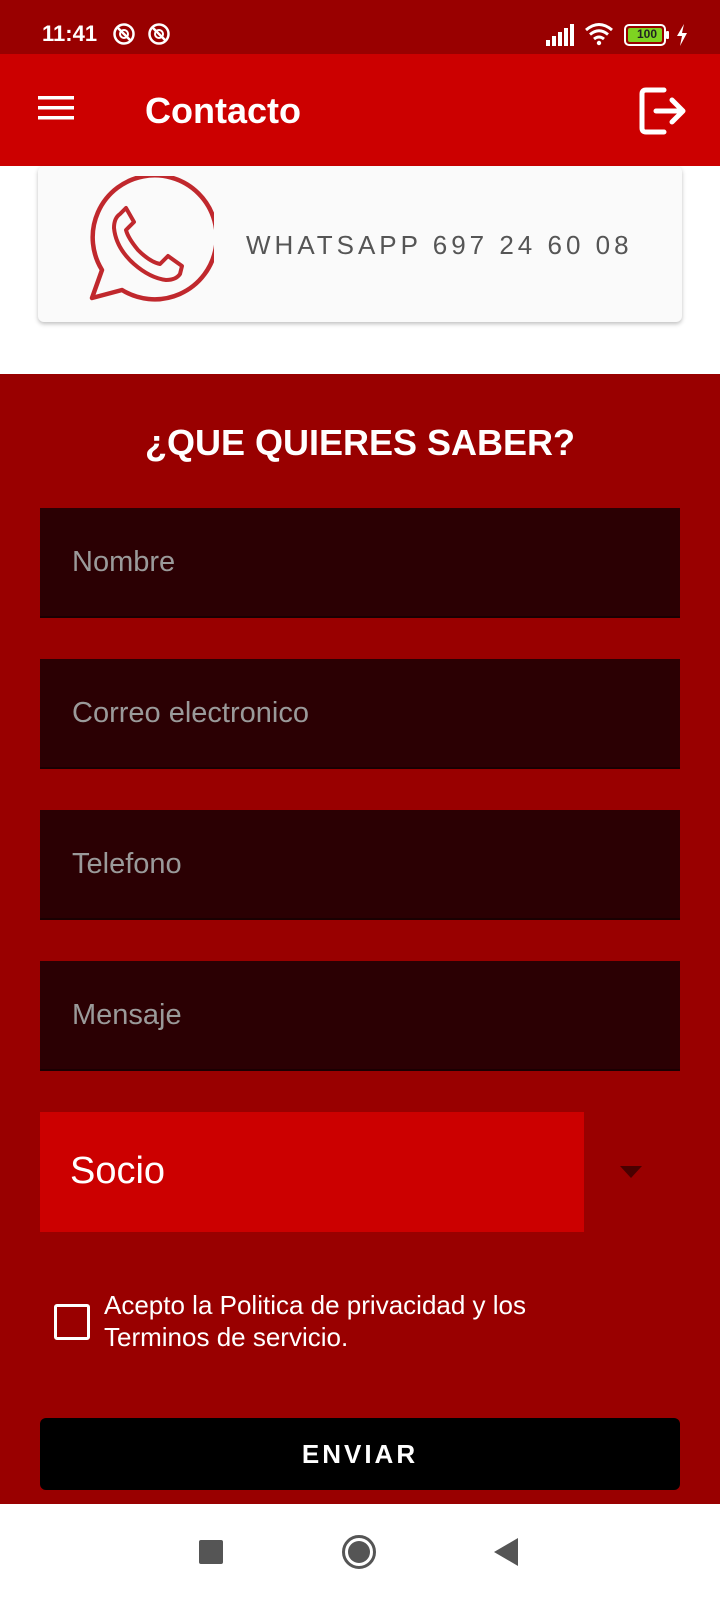  Describe the element at coordinates (631, 1172) in the screenshot. I see `chevron-down-icon` at that location.